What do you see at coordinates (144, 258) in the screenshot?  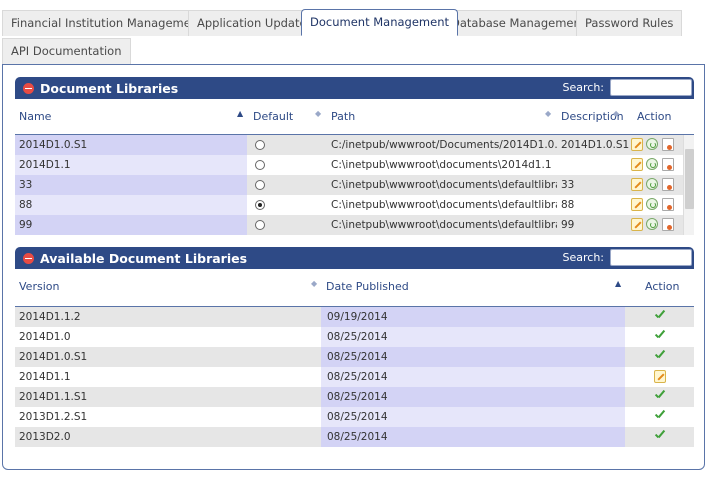 I see `panel-title: Available Document Libraries` at bounding box center [144, 258].